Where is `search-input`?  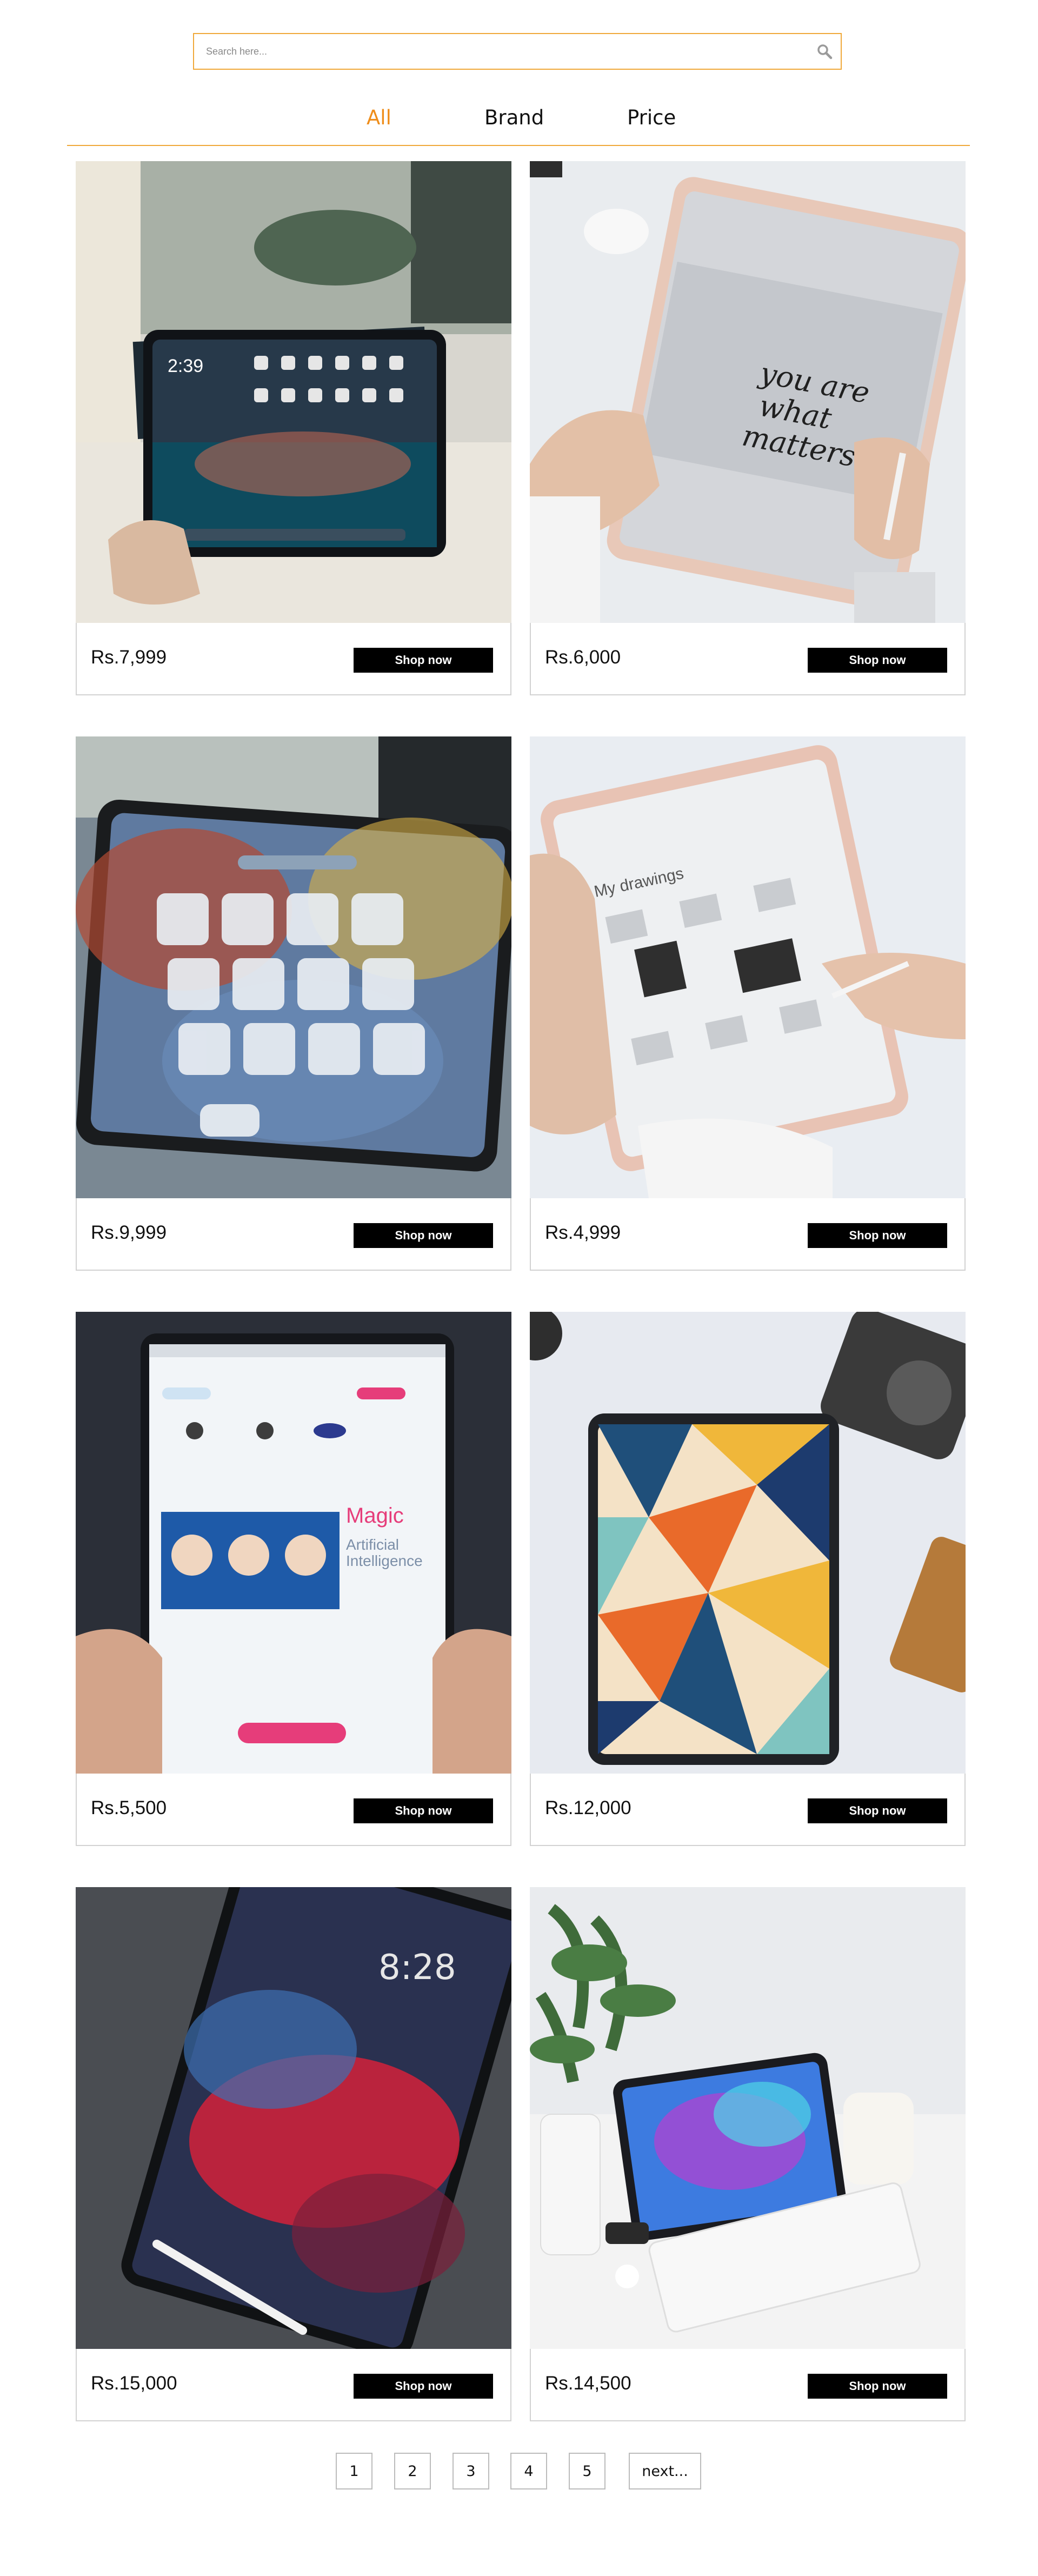
search-input is located at coordinates (501, 51).